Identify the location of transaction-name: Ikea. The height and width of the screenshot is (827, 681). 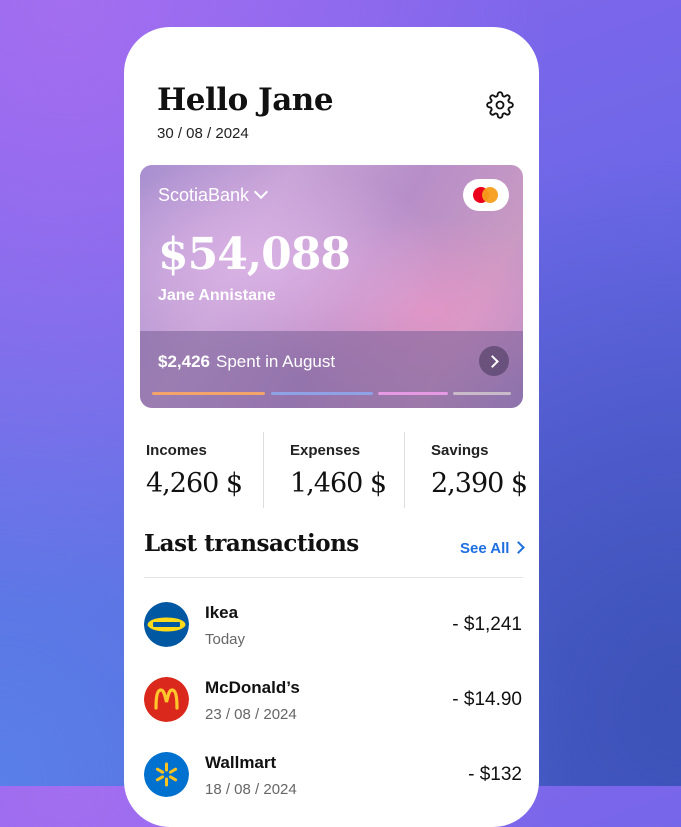
(222, 612).